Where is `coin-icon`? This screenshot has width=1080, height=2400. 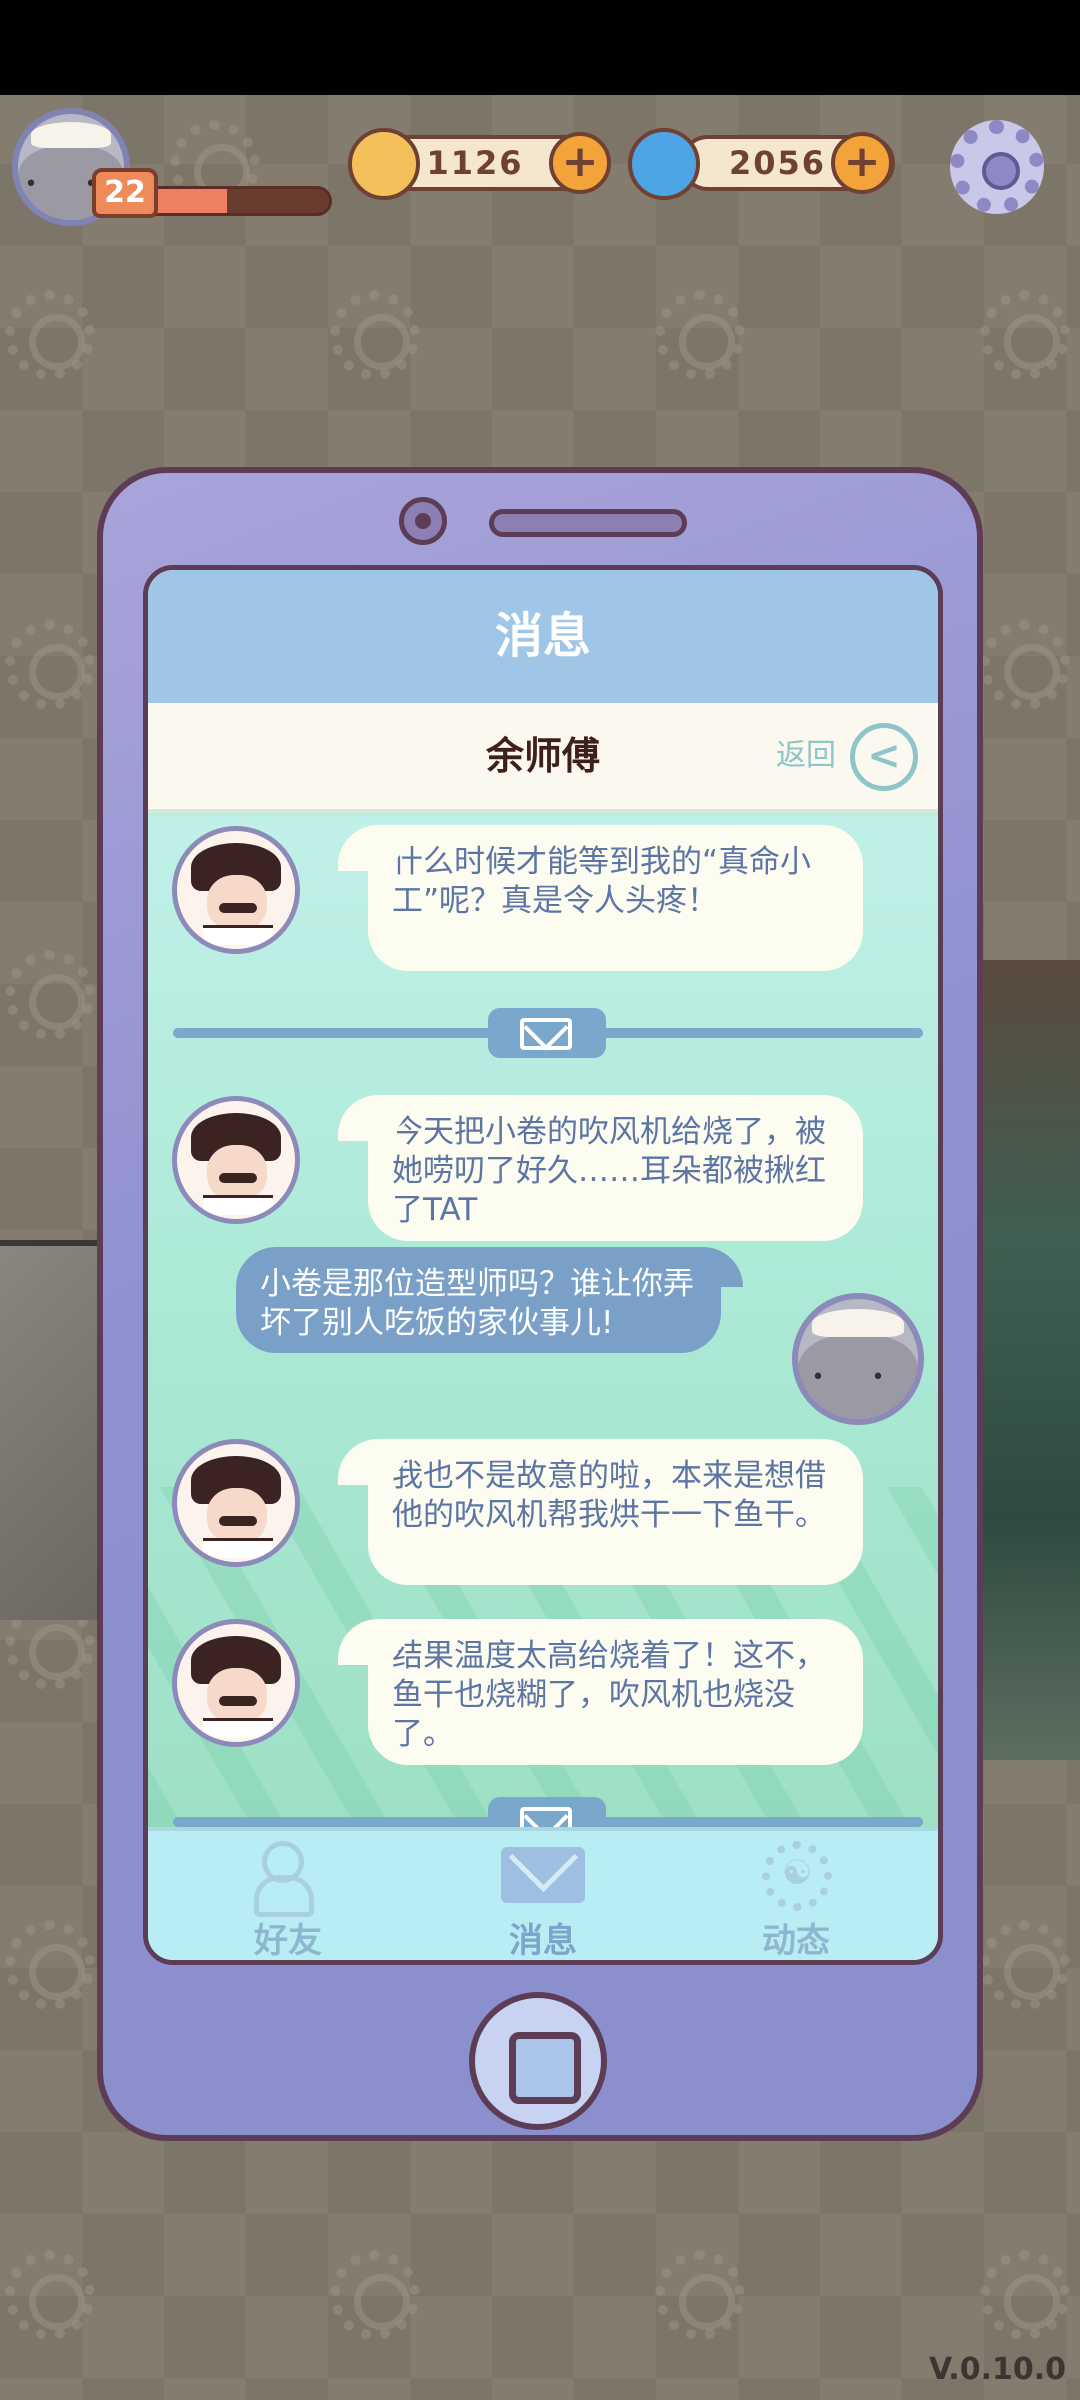
coin-icon is located at coordinates (384, 164).